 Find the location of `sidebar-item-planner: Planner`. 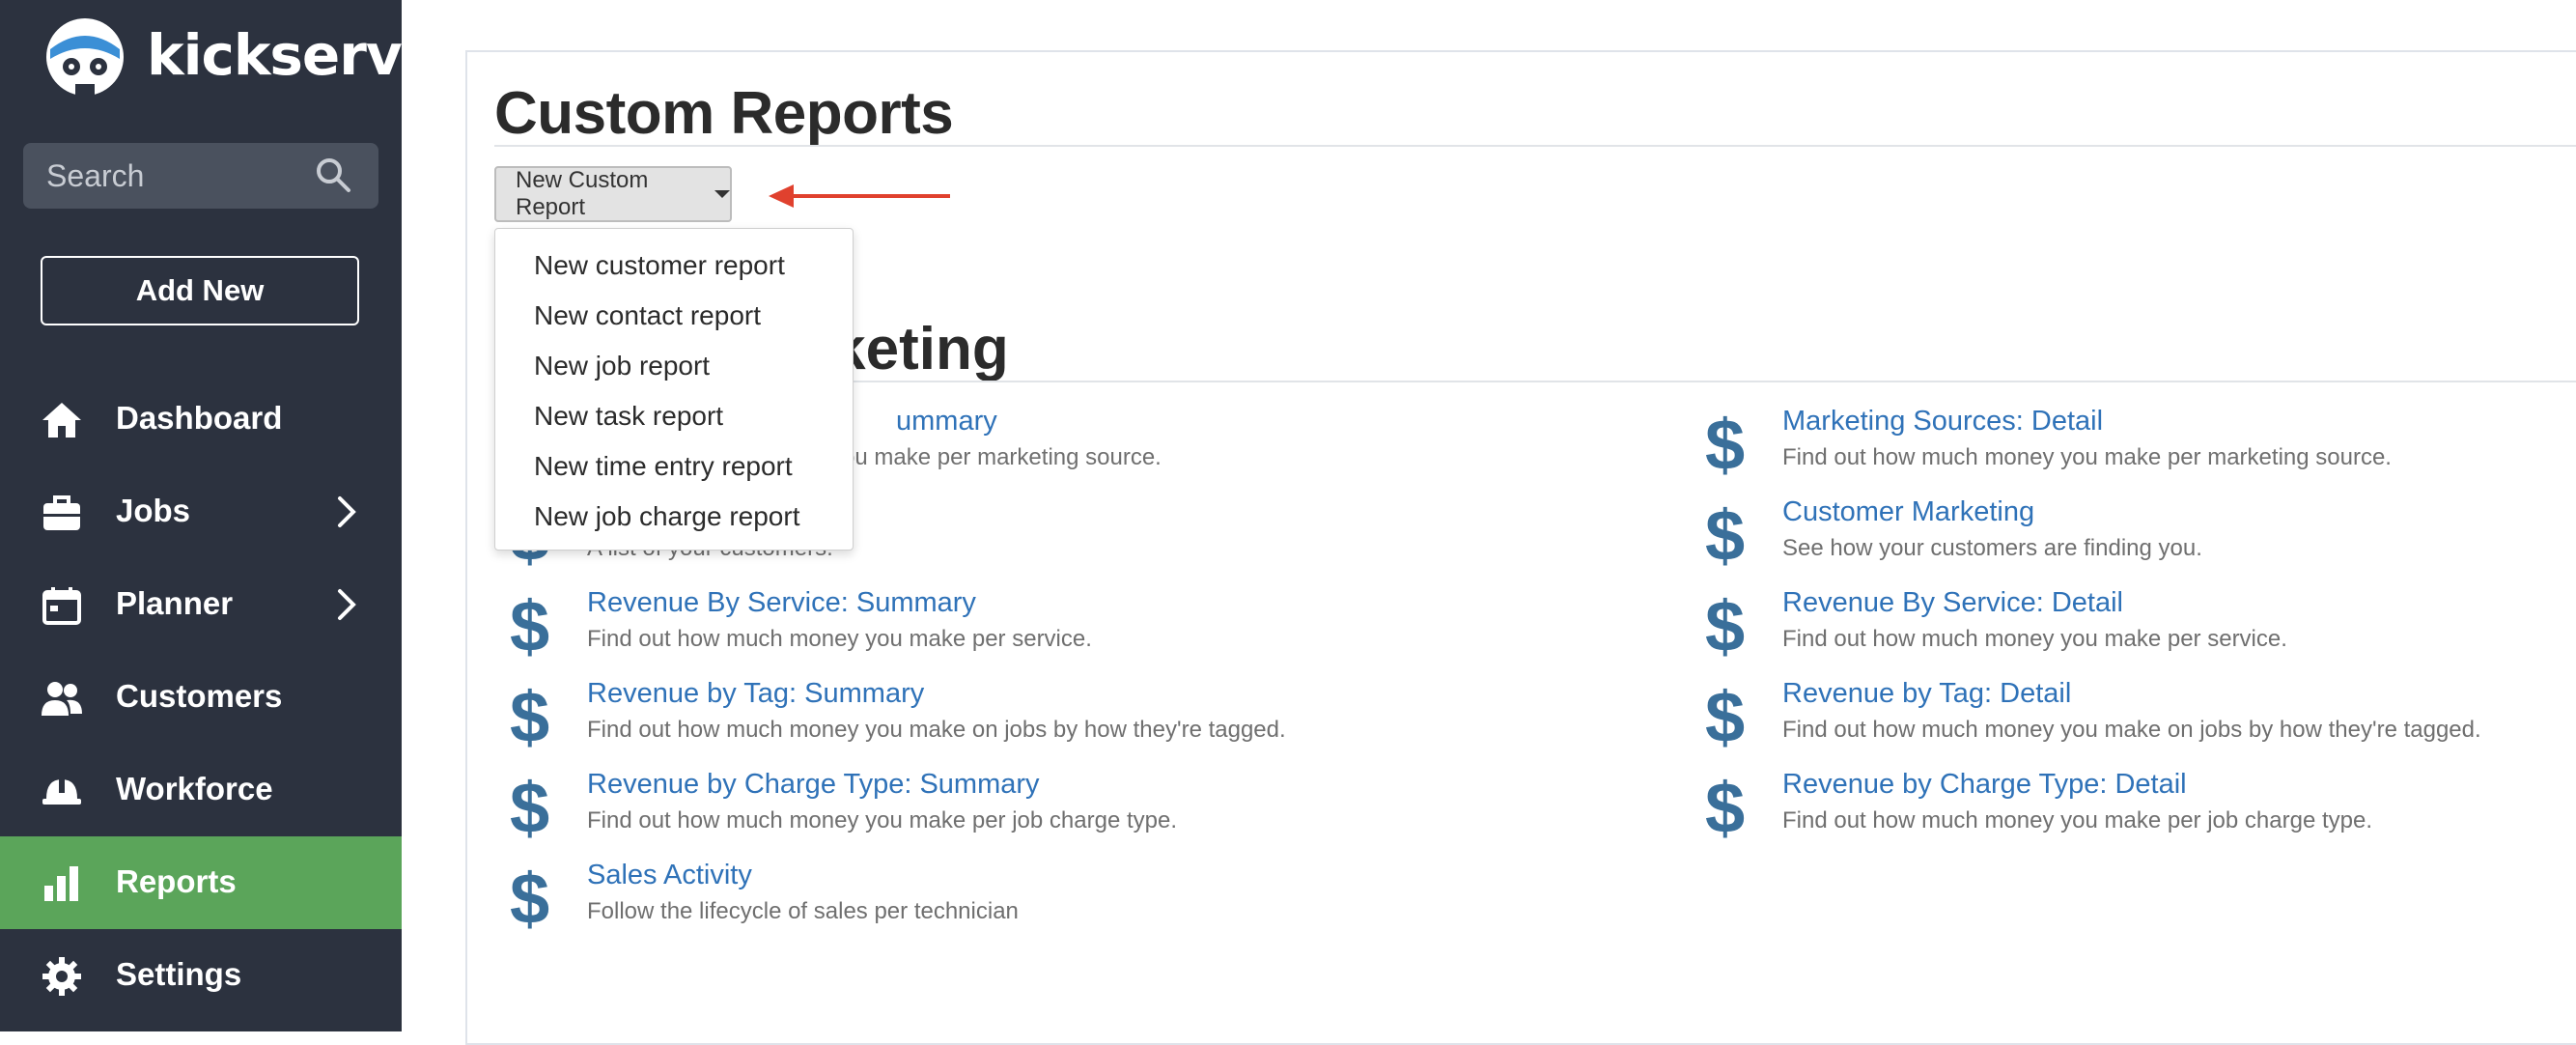

sidebar-item-planner: Planner is located at coordinates (201, 604).